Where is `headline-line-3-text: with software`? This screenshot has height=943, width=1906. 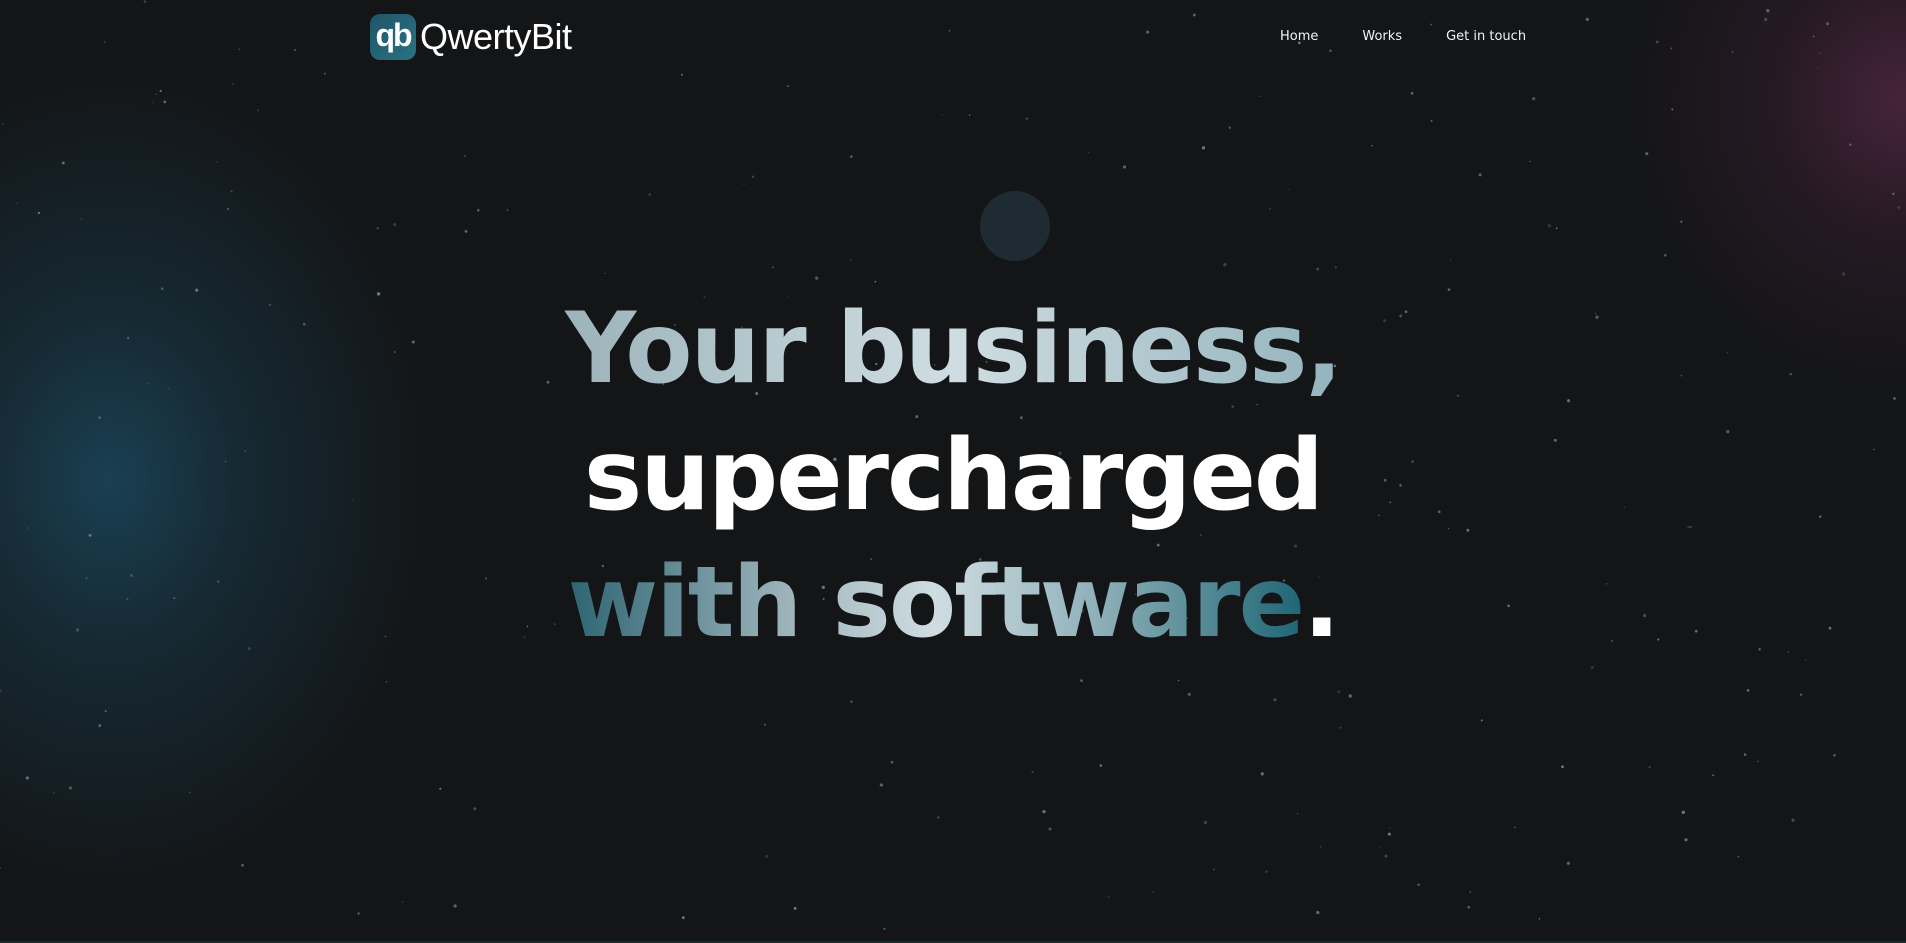 headline-line-3-text: with software is located at coordinates (936, 603).